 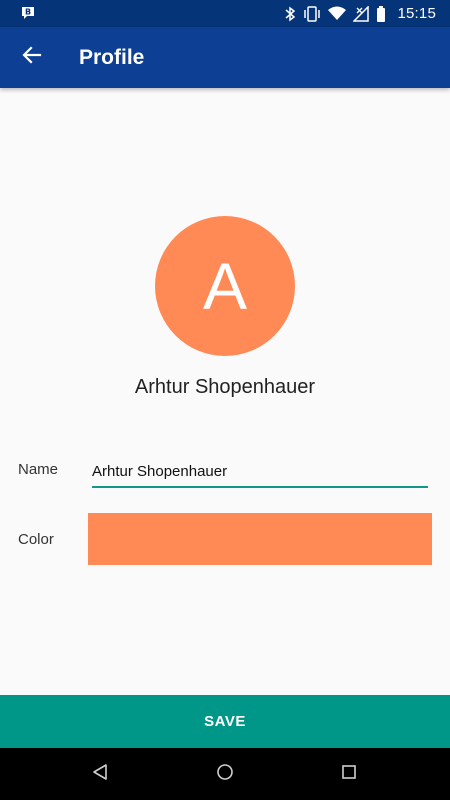 I want to click on nav-home-icon, so click(x=225, y=774).